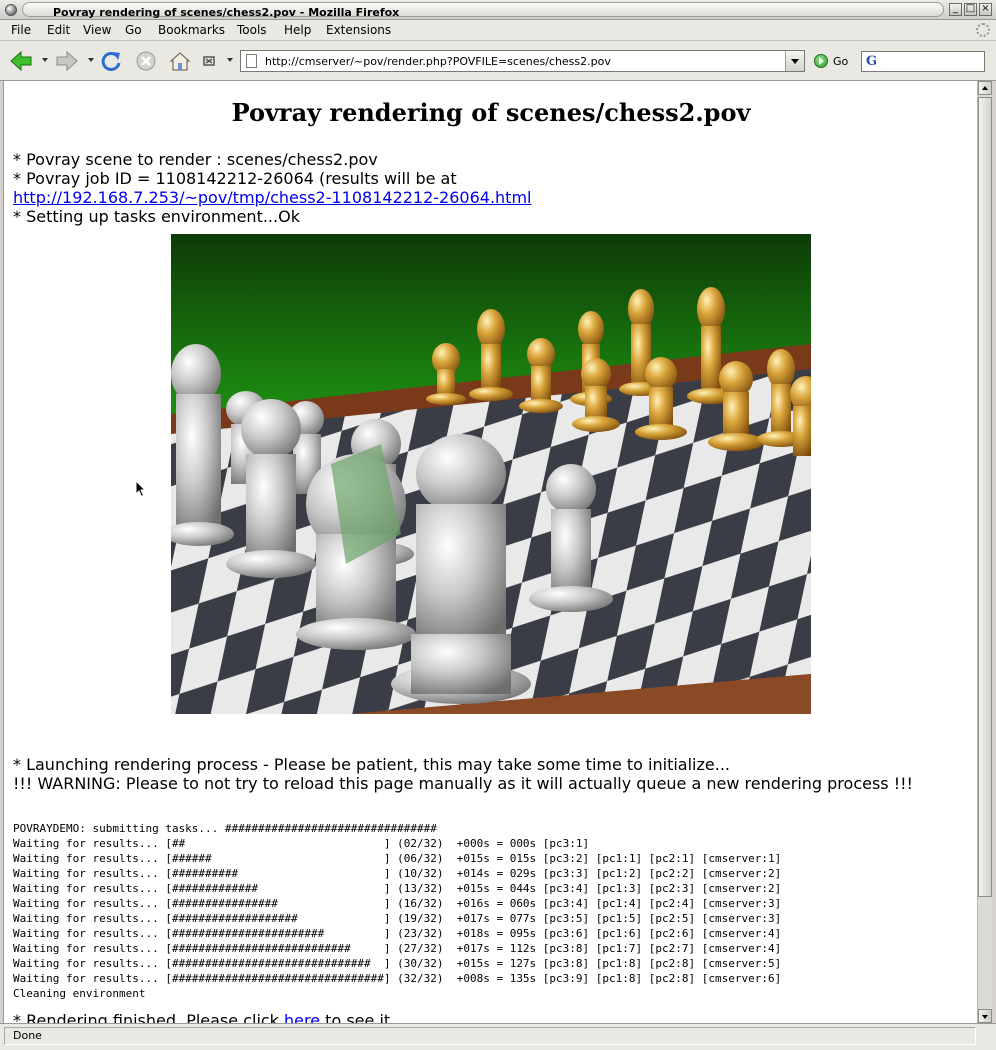 Image resolution: width=996 pixels, height=1050 pixels. What do you see at coordinates (297, 30) in the screenshot?
I see `menu-help: Help` at bounding box center [297, 30].